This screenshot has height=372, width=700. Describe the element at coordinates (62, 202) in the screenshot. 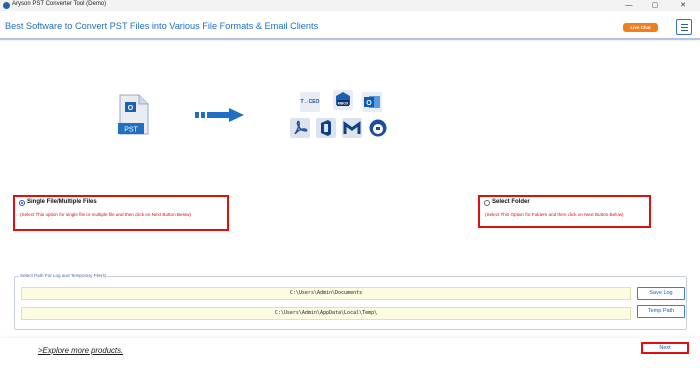

I see `single-file-label: Single File/Multiple Files` at that location.